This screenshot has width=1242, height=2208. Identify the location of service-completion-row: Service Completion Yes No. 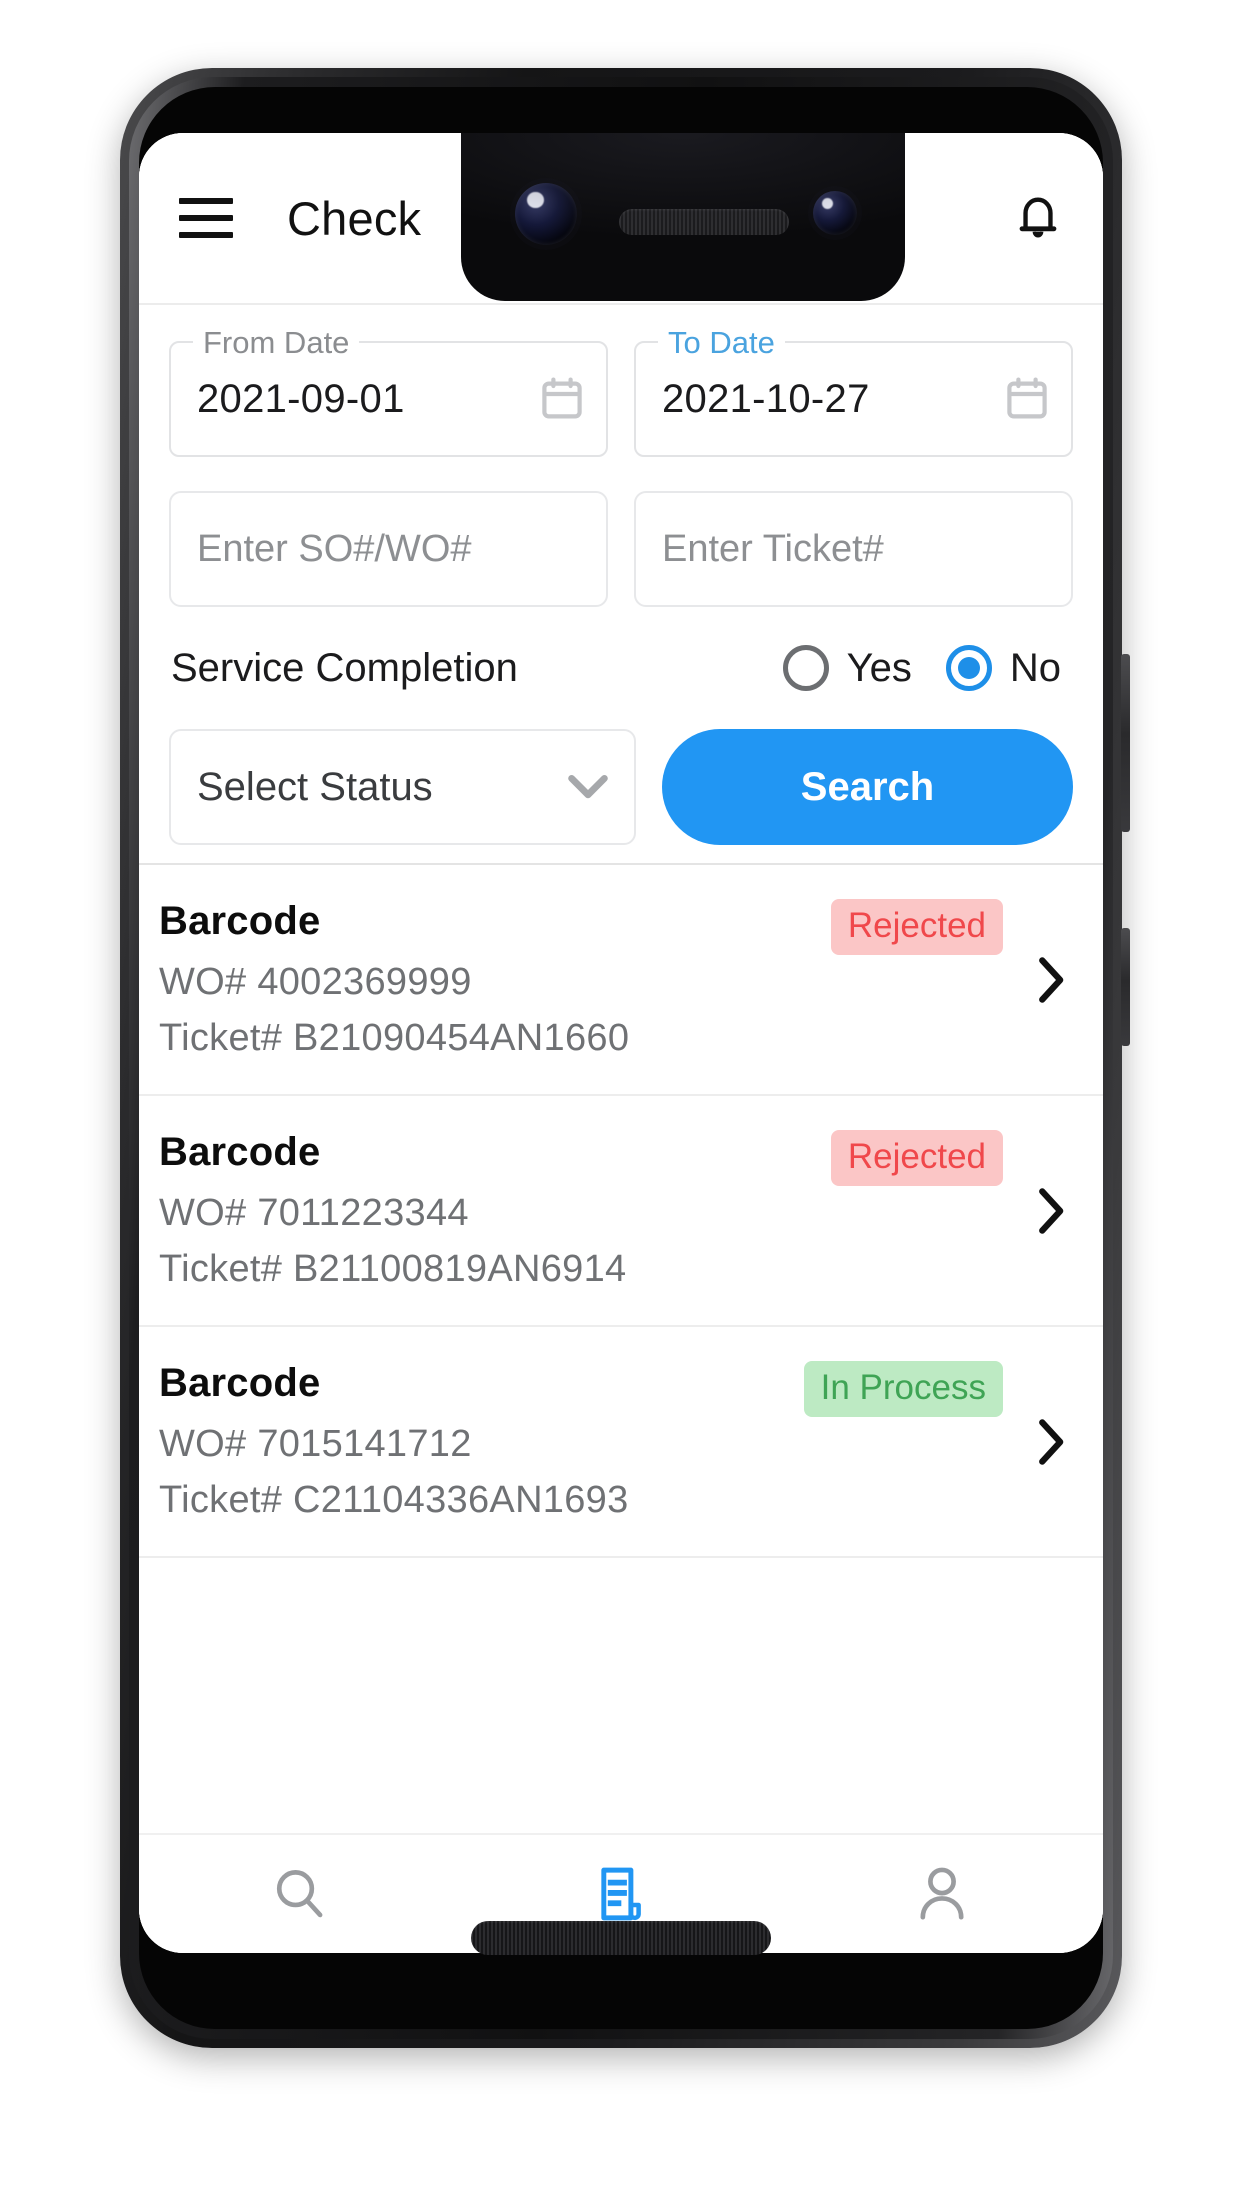
(621, 668).